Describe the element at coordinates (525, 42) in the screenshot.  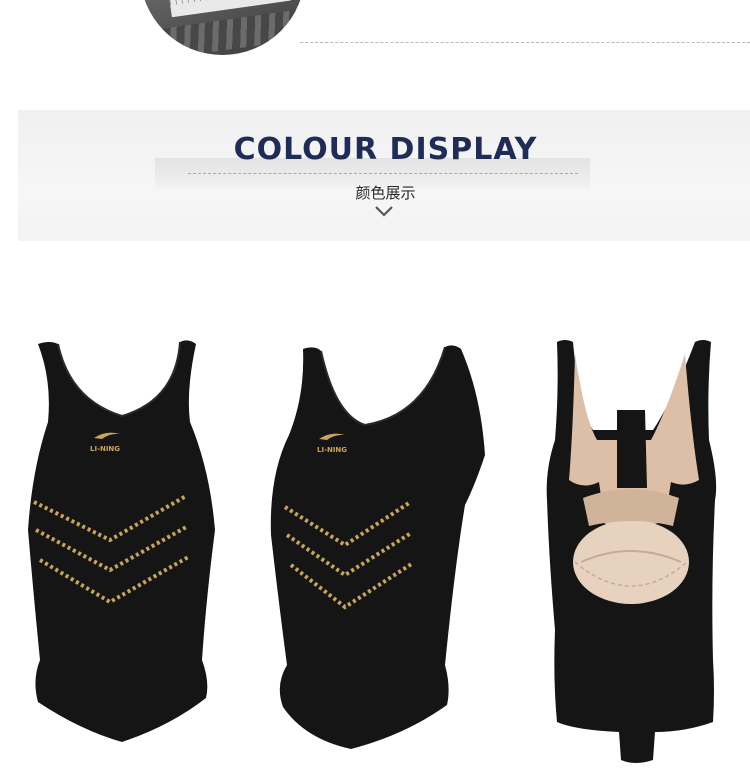
I see `top-dashed-divider` at that location.